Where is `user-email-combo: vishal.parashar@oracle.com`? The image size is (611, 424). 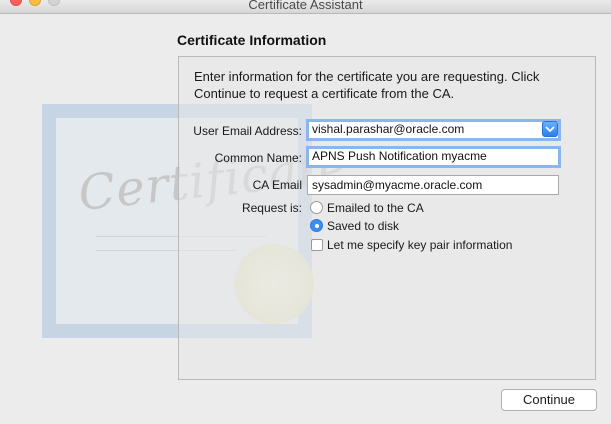
user-email-combo: vishal.parashar@oracle.com is located at coordinates (433, 130).